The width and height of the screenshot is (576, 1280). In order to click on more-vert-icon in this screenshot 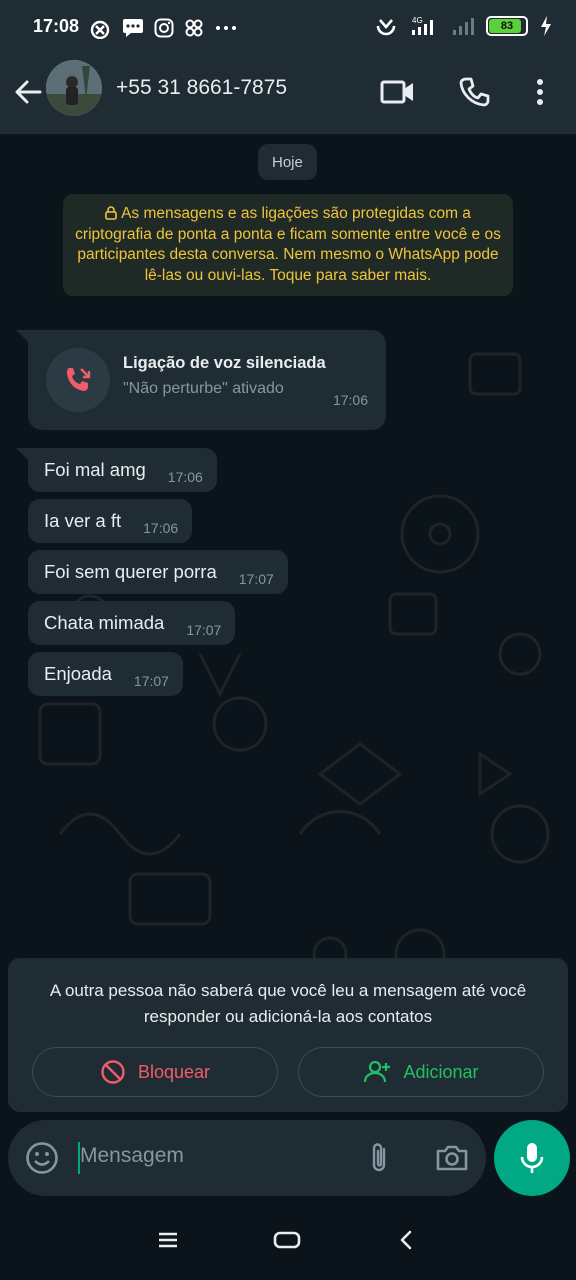, I will do `click(540, 92)`.